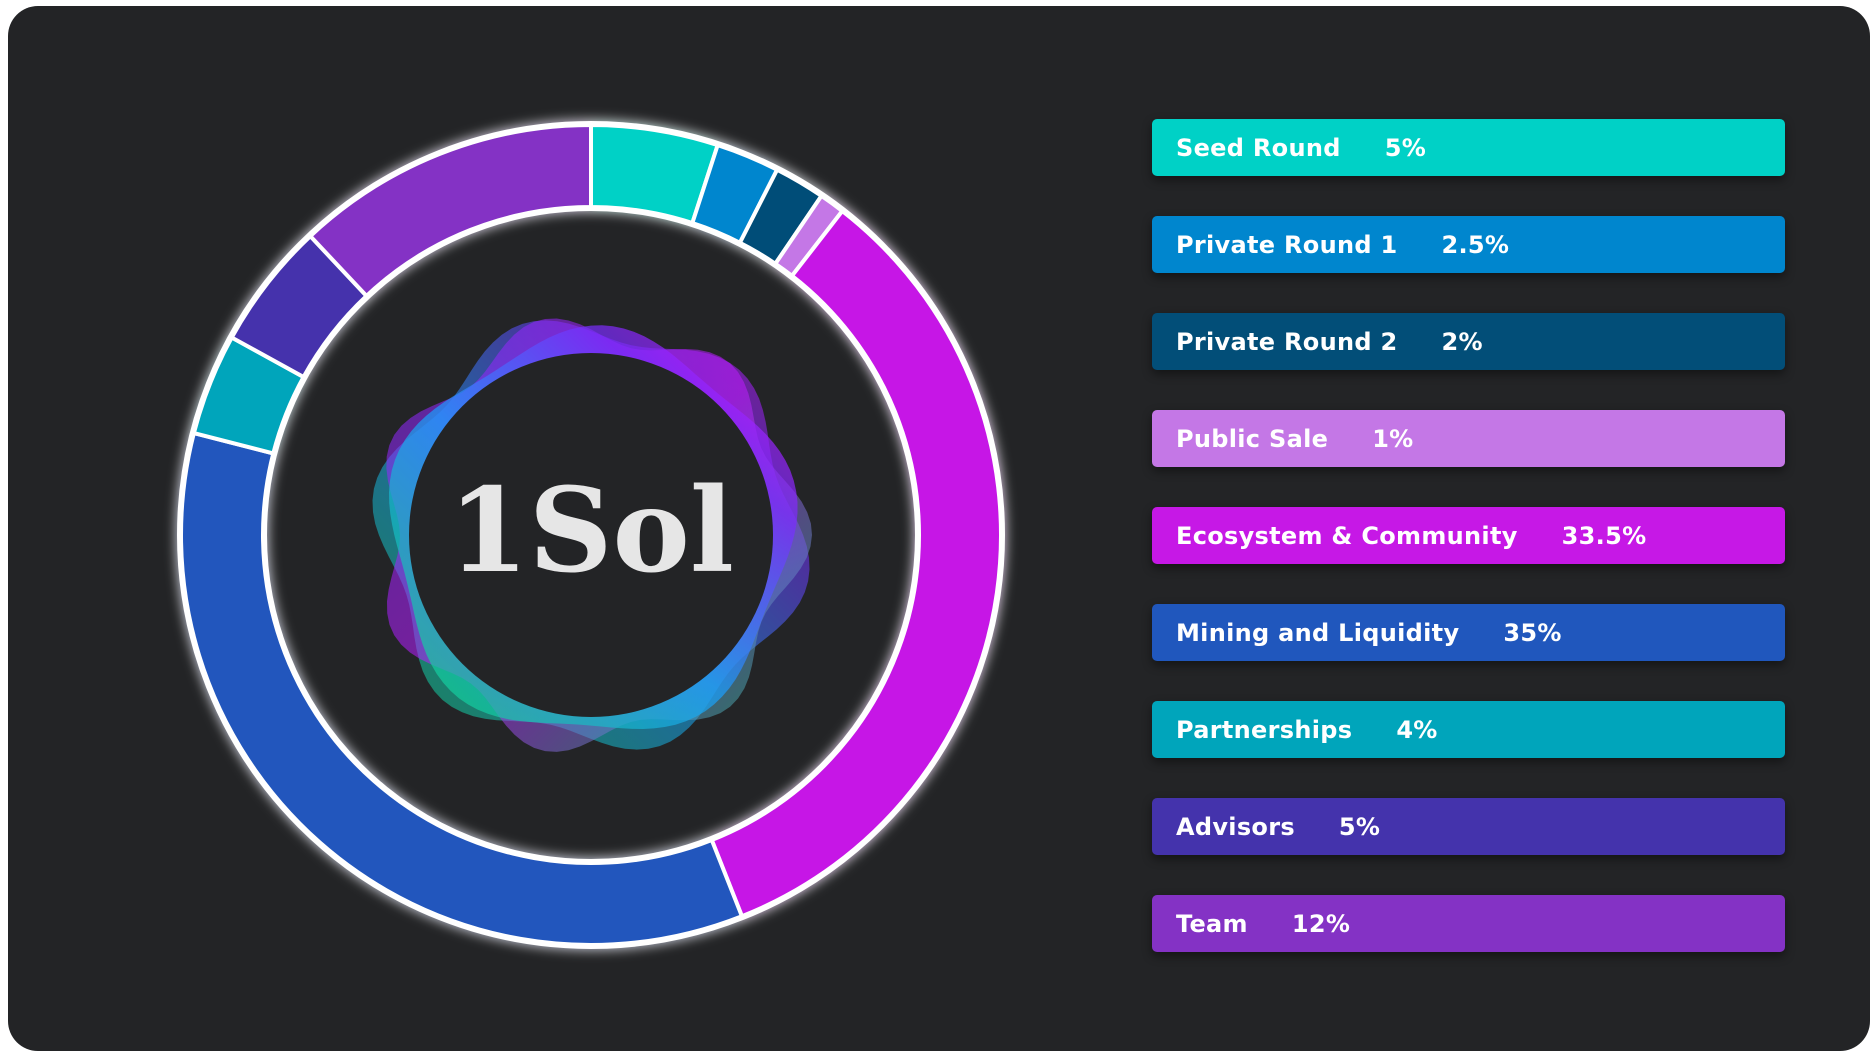  What do you see at coordinates (1235, 826) in the screenshot?
I see `legend-label: Advisors` at bounding box center [1235, 826].